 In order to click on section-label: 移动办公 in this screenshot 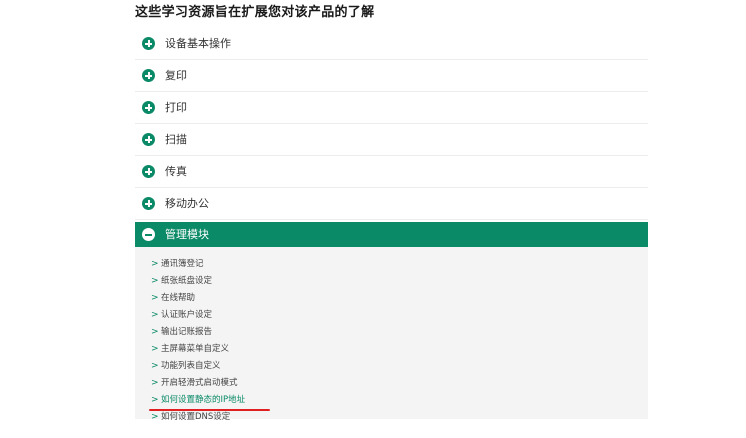, I will do `click(187, 203)`.